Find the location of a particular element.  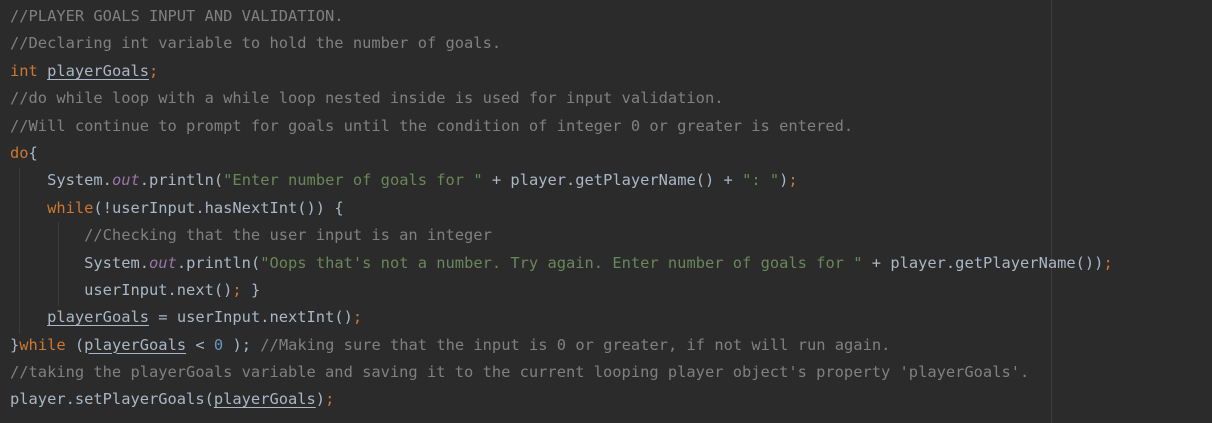

code-line: //PLAYER GOALS INPUT AND VALIDATION. is located at coordinates (561, 16).